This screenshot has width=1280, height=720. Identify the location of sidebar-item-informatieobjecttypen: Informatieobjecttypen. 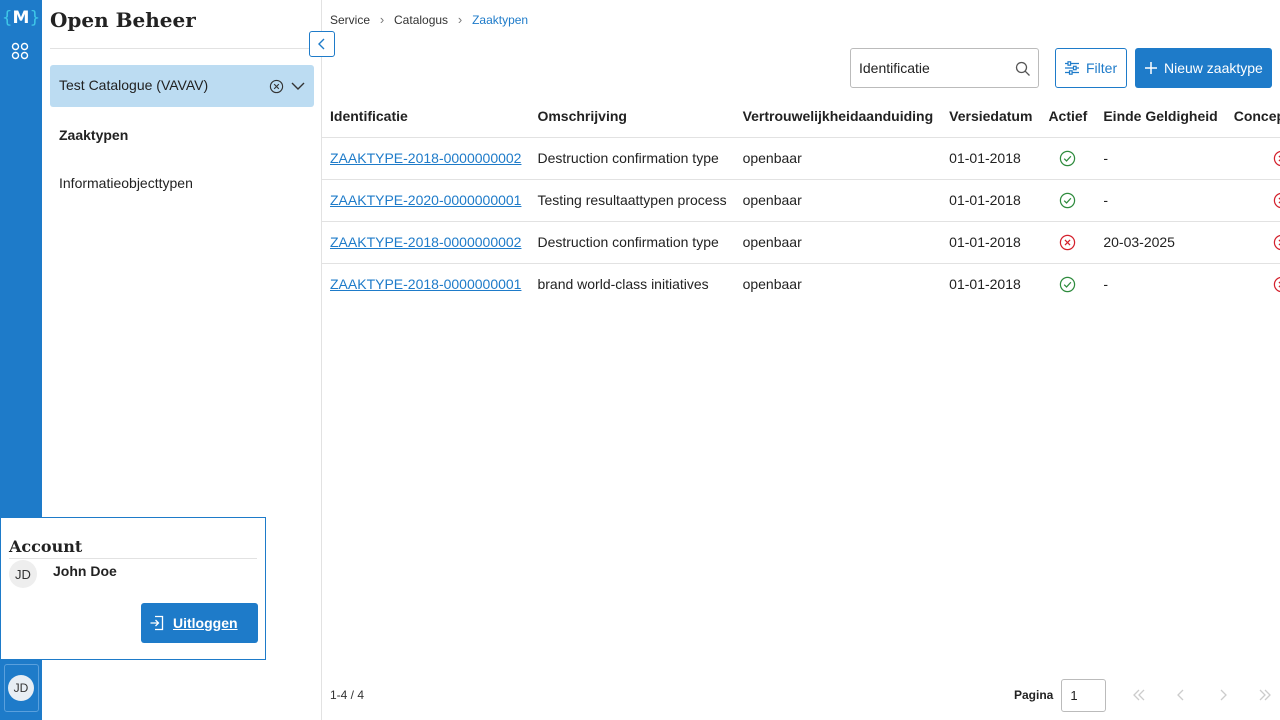
(126, 183).